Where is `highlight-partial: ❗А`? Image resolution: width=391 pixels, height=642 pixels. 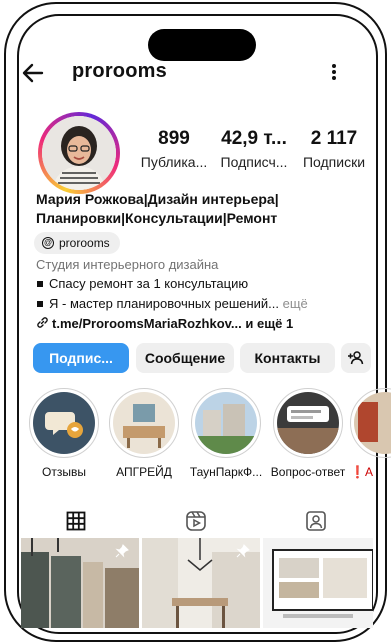 highlight-partial: ❗А is located at coordinates (370, 433).